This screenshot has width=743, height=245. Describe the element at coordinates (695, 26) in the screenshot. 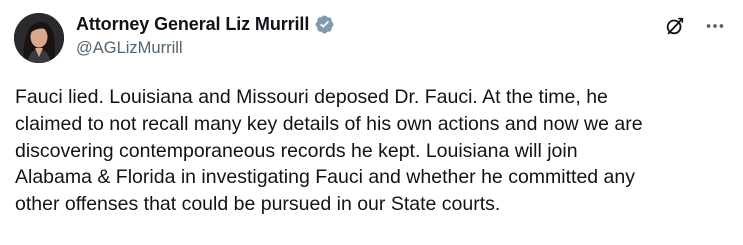

I see `post-actions` at that location.